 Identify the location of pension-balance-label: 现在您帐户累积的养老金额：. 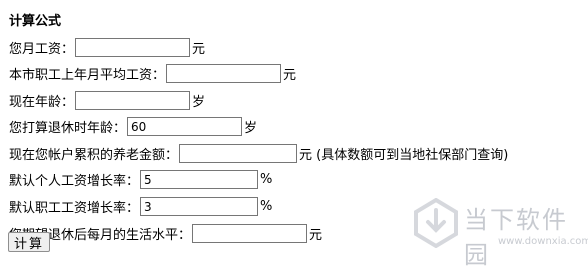
(94, 155).